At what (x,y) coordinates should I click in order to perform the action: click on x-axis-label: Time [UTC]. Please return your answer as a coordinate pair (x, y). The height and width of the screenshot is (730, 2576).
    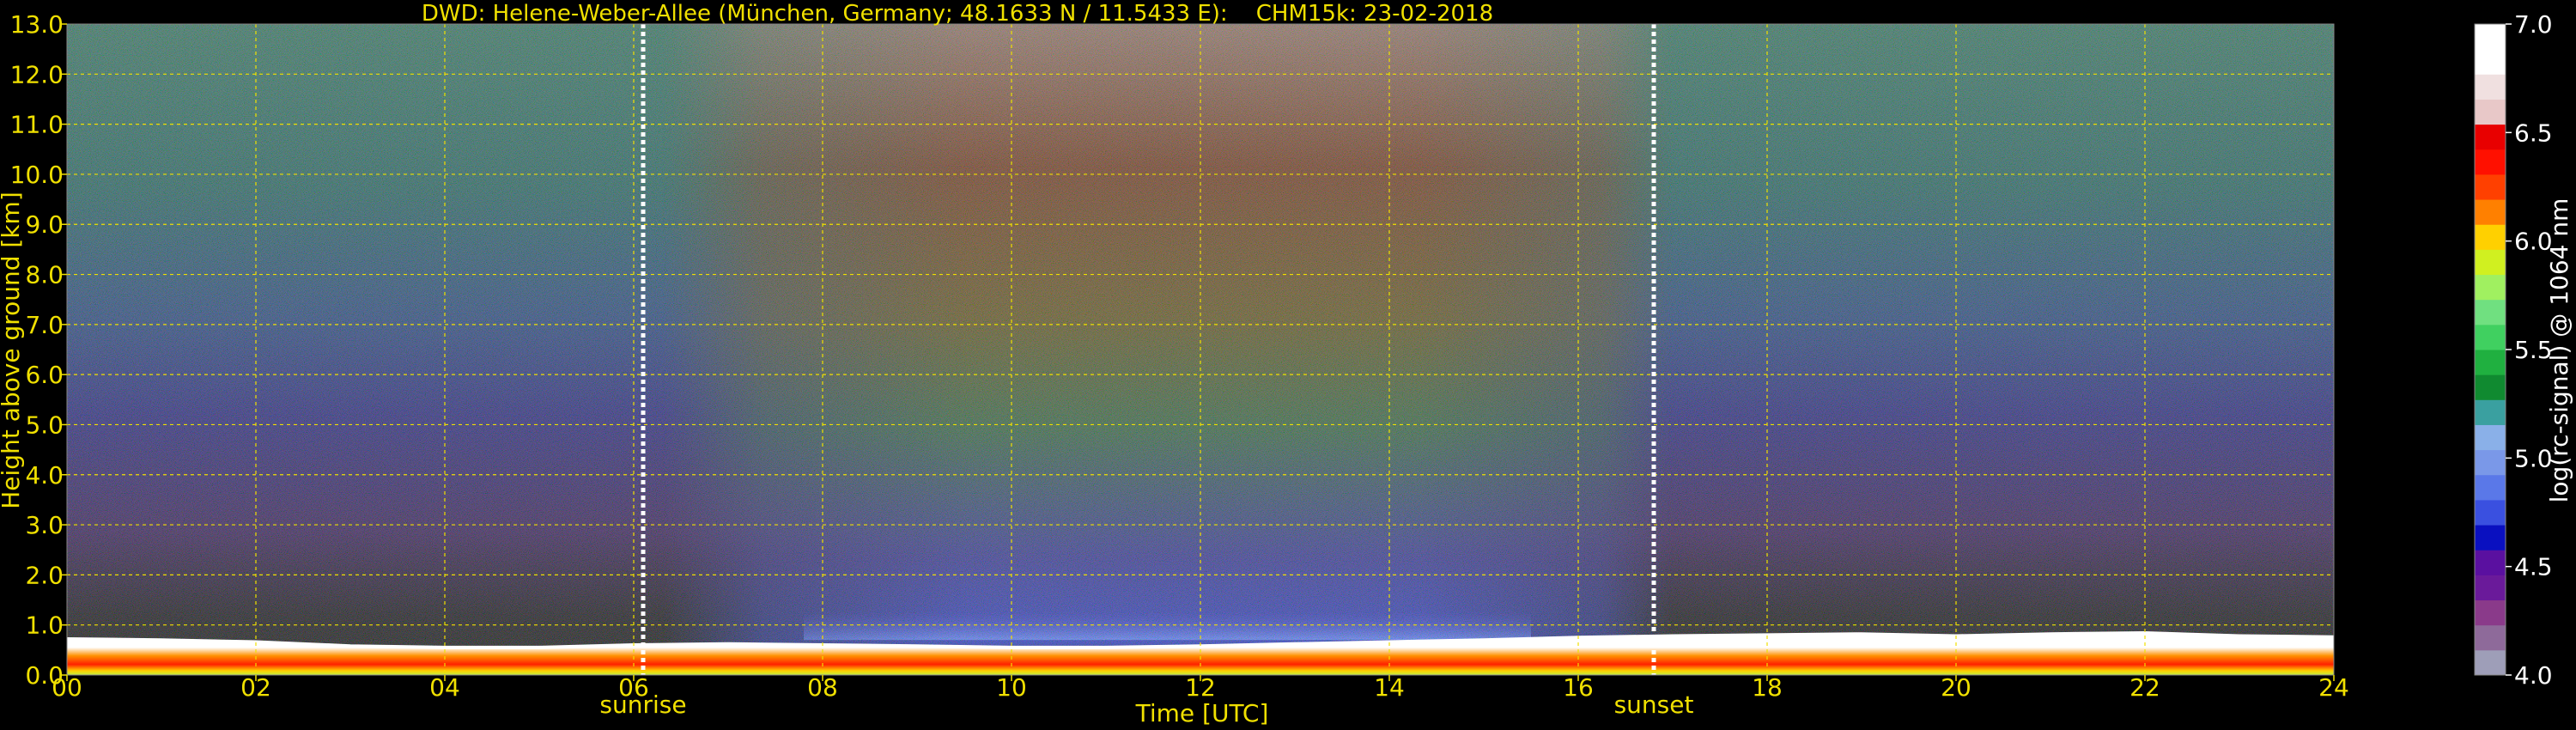
    Looking at the image, I should click on (1202, 713).